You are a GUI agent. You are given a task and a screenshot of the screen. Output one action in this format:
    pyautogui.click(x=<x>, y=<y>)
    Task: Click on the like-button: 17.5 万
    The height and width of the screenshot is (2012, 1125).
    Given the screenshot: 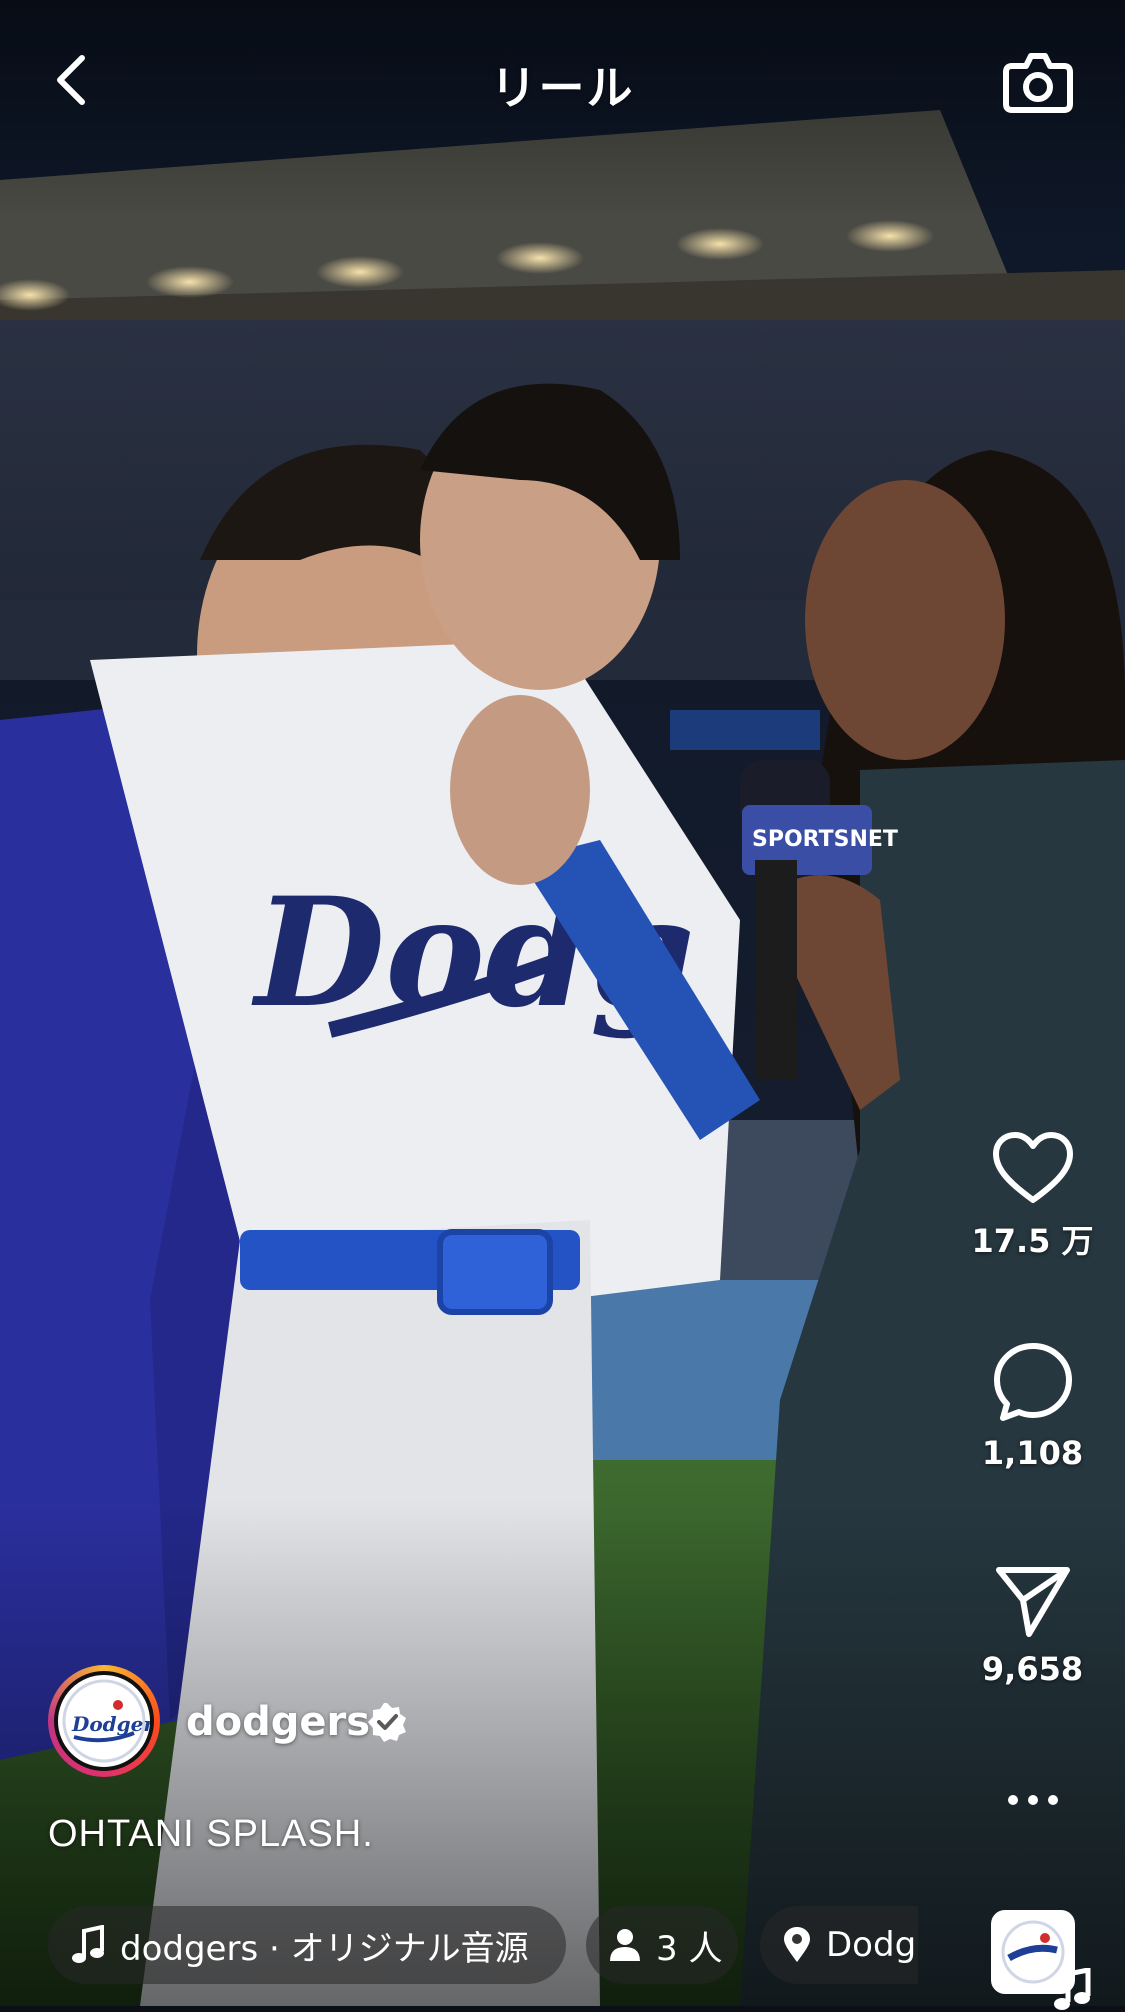 What is the action you would take?
    pyautogui.click(x=1032, y=1196)
    